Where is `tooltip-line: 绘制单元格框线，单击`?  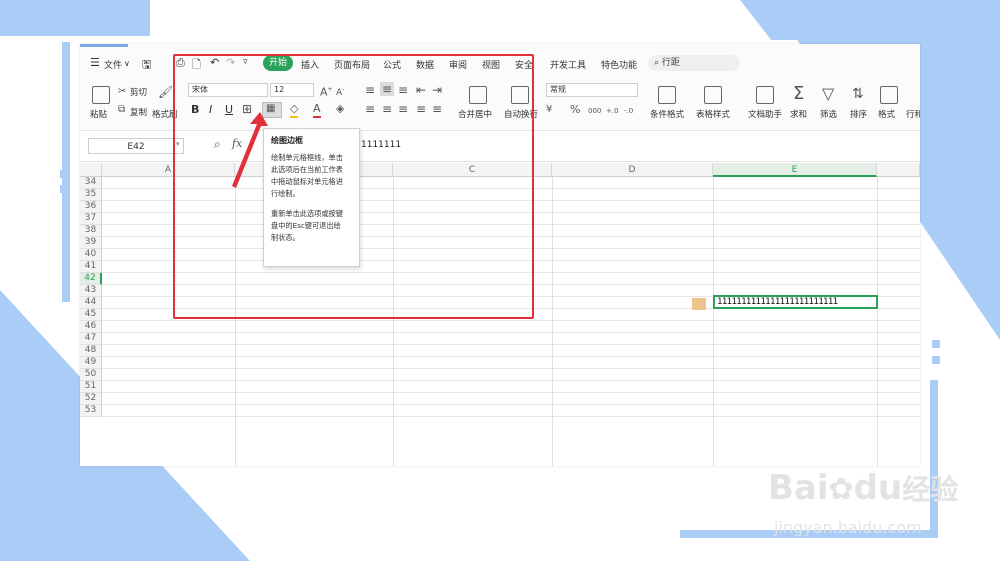
tooltip-line: 绘制单元格框线，单击 is located at coordinates (307, 157).